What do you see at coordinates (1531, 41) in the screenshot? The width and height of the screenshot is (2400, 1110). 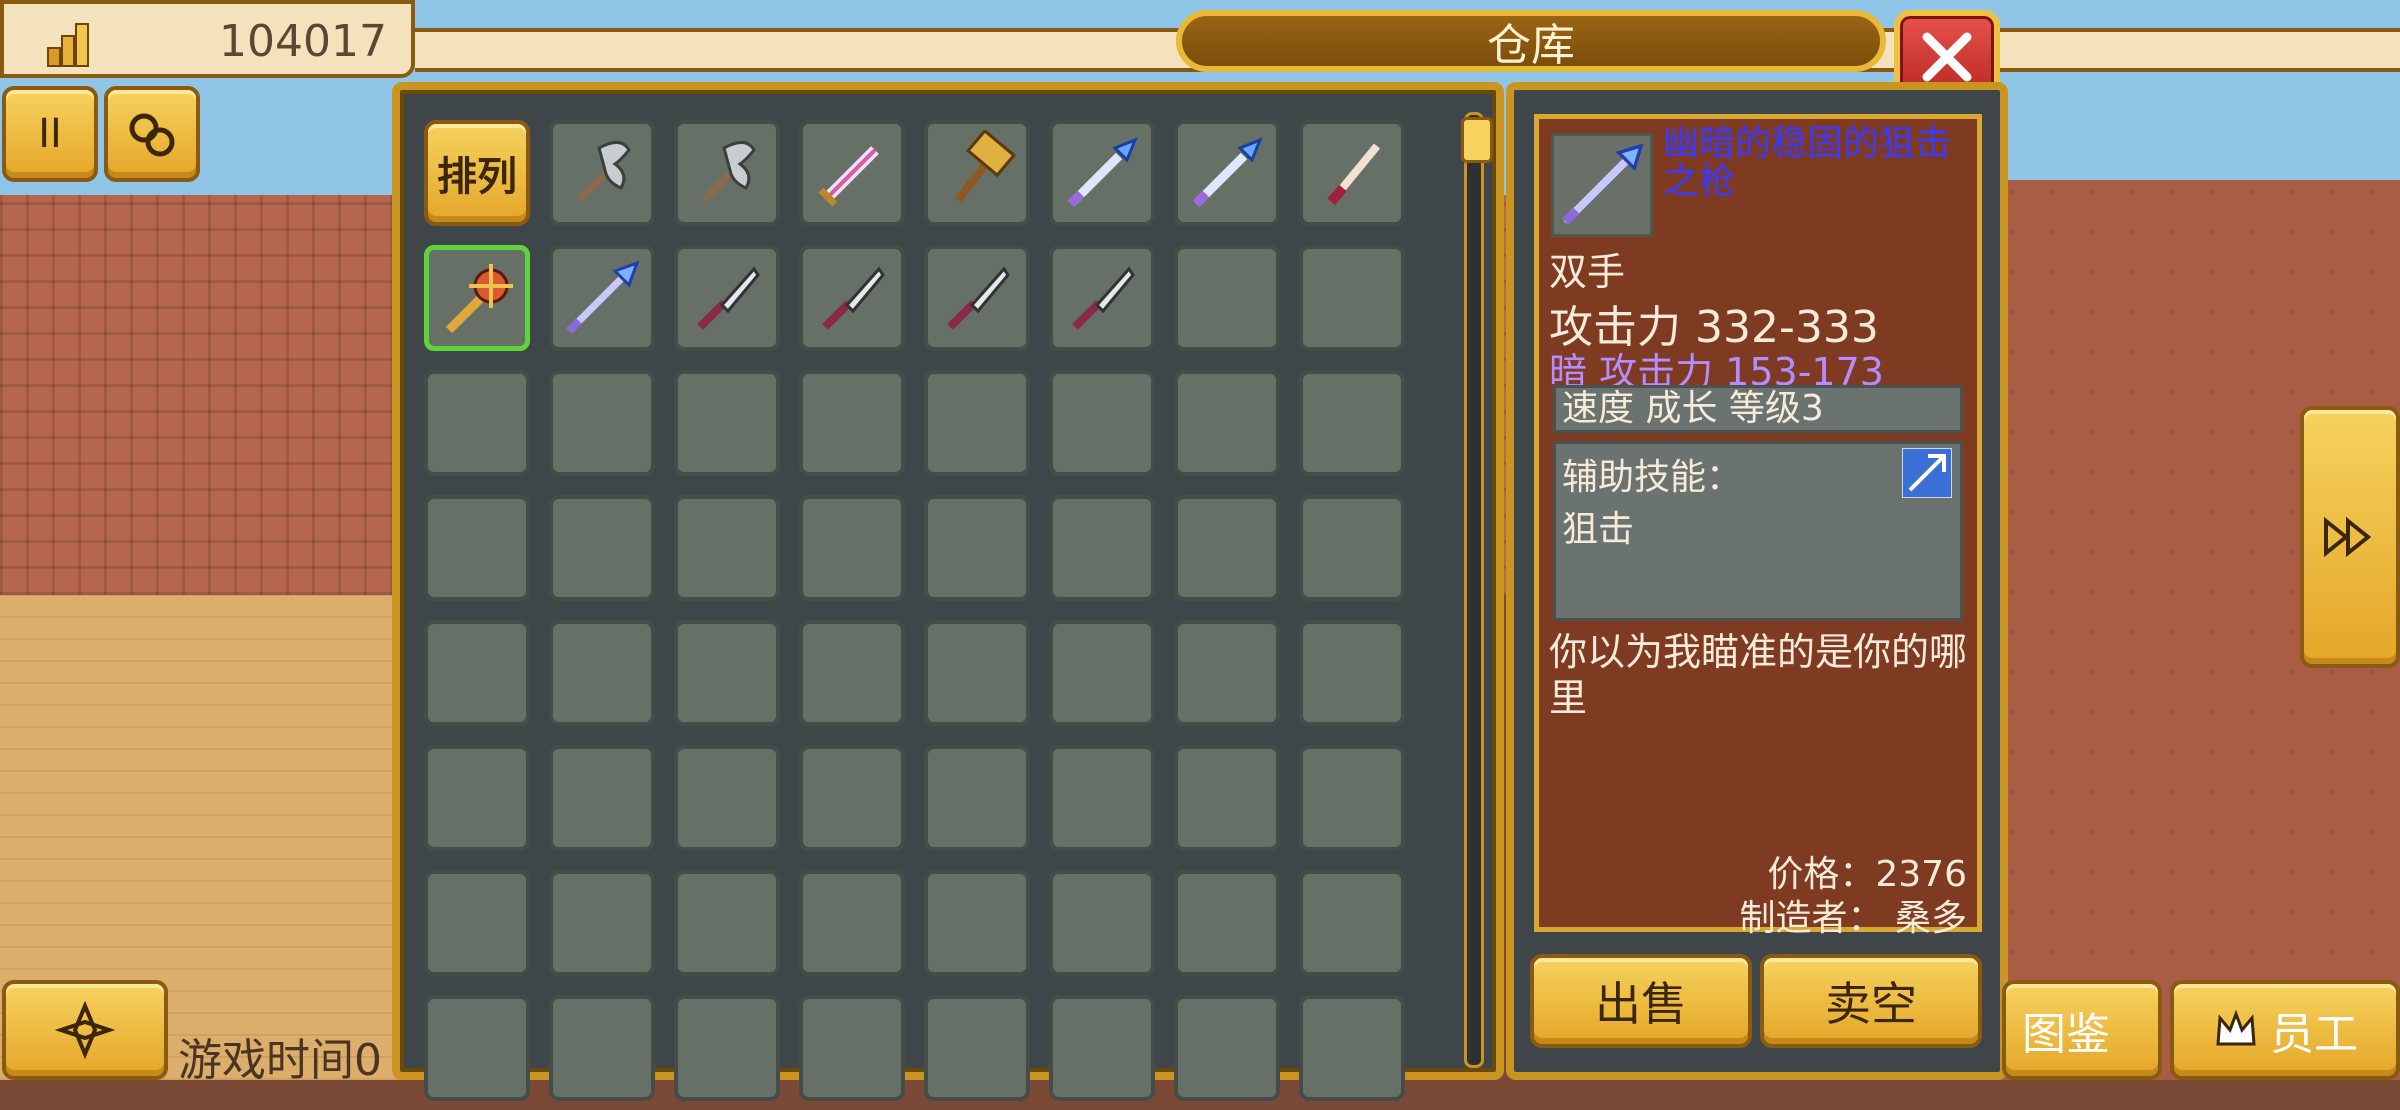 I see `storage-title: 仓库` at bounding box center [1531, 41].